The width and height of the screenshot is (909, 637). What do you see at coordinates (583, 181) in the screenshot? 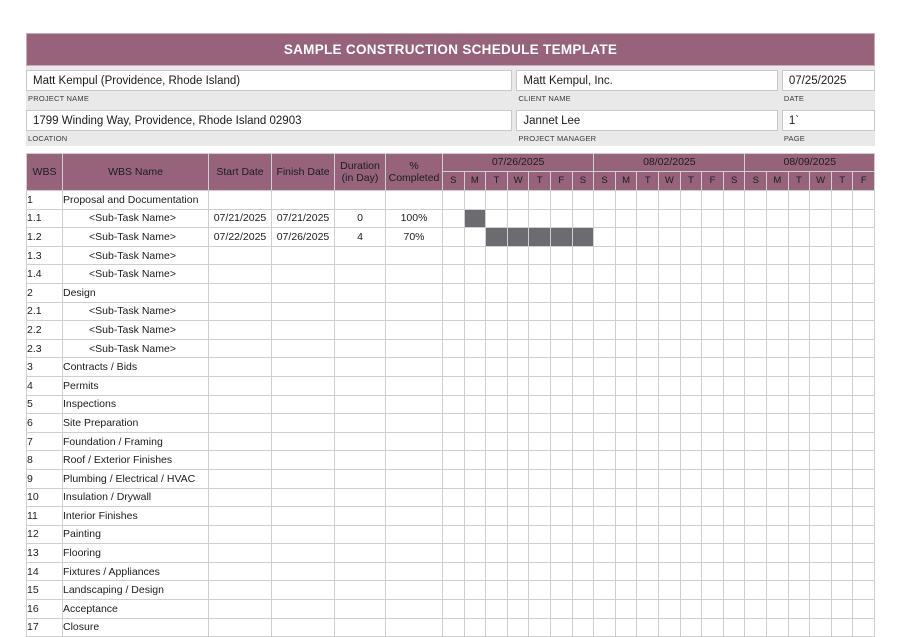
I see `day-header-w1-d7: S` at bounding box center [583, 181].